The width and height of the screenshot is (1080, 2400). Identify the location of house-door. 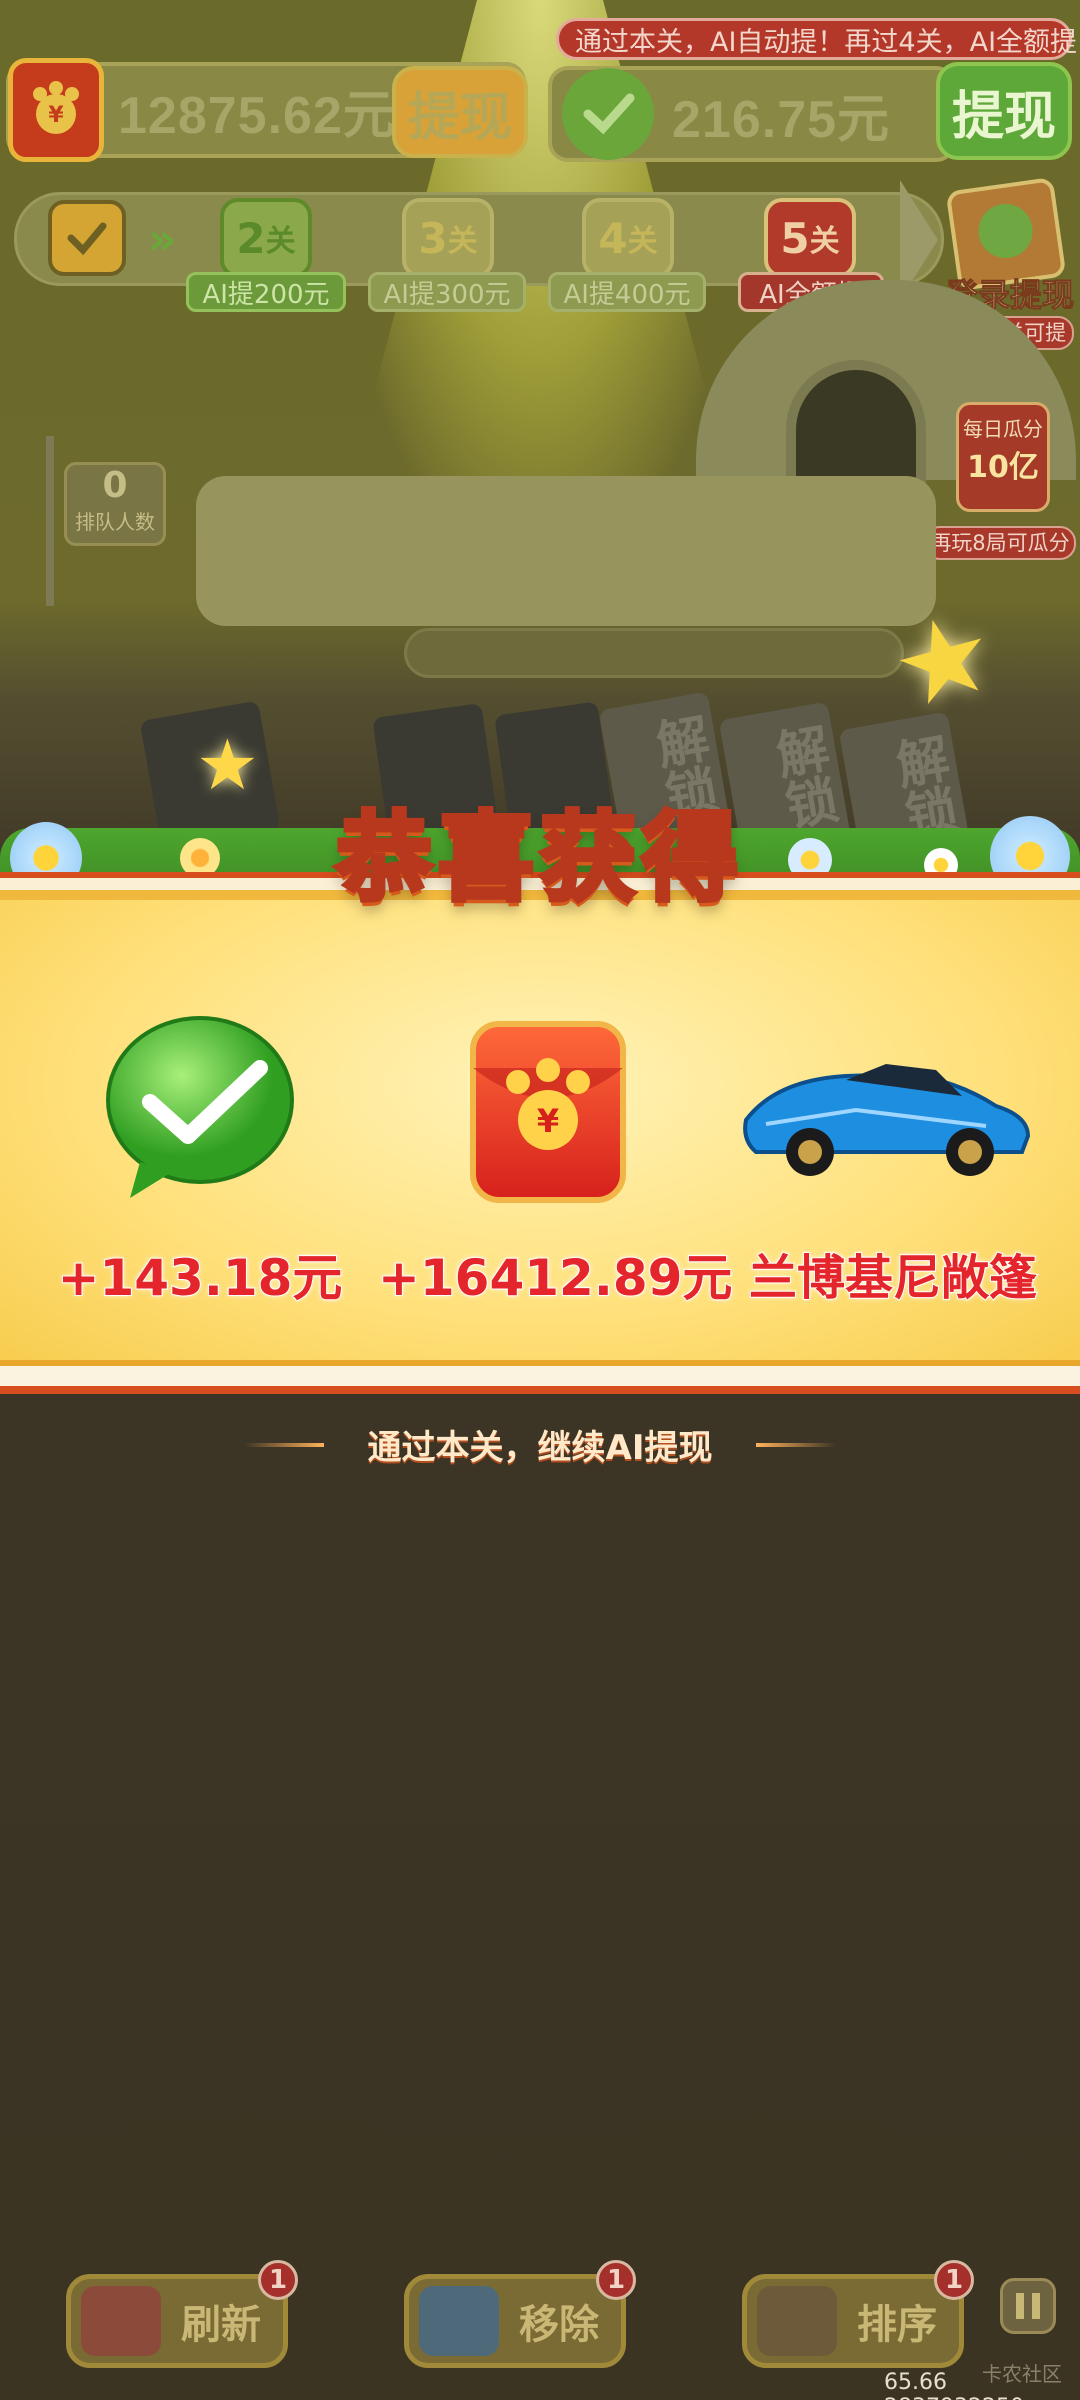
(856, 425).